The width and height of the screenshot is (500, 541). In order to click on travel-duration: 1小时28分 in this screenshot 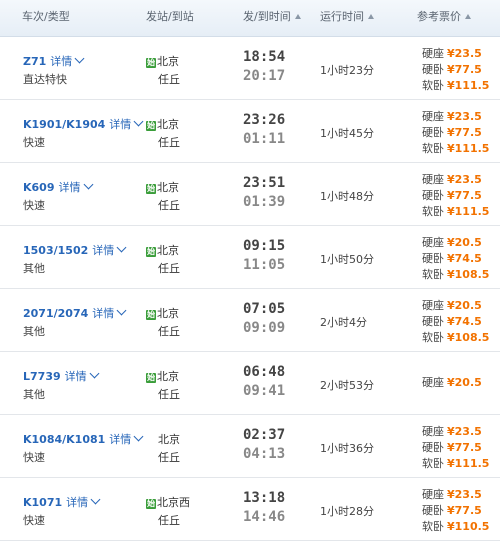, I will do `click(347, 511)`.